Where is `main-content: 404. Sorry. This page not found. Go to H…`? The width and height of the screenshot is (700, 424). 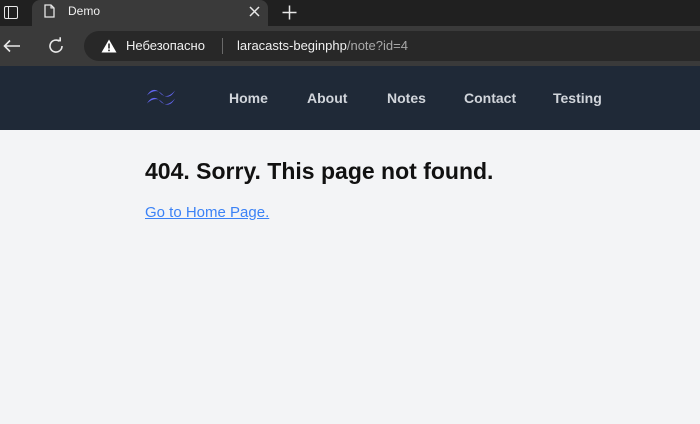 main-content: 404. Sorry. This page not found. Go to H… is located at coordinates (405, 188).